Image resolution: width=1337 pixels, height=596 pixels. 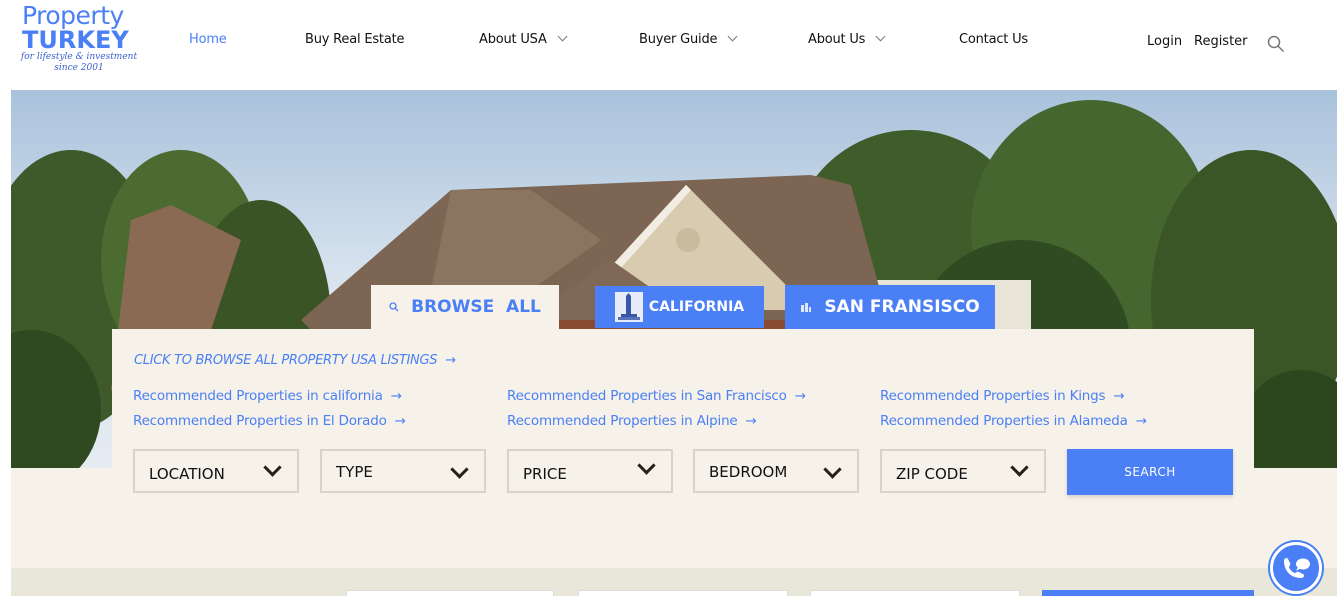 I want to click on location-select: LOCATION, so click(x=216, y=471).